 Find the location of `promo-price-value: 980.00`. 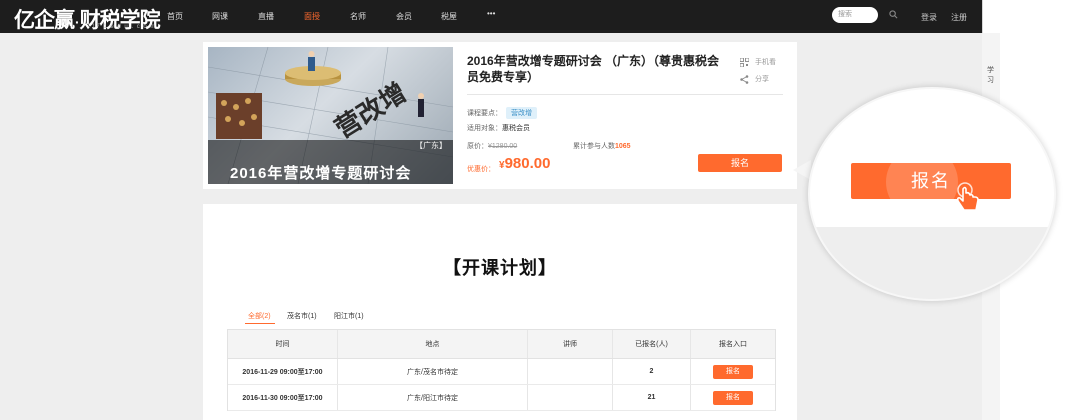

promo-price-value: 980.00 is located at coordinates (527, 163).